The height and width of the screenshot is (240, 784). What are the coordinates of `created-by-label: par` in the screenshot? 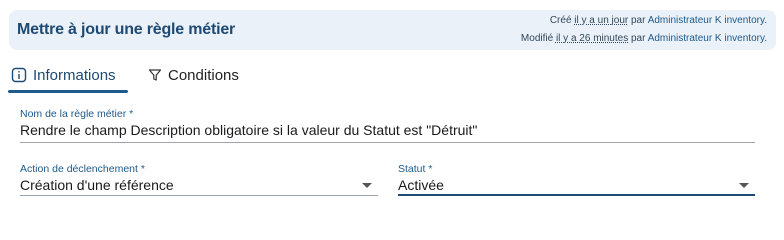 It's located at (638, 20).